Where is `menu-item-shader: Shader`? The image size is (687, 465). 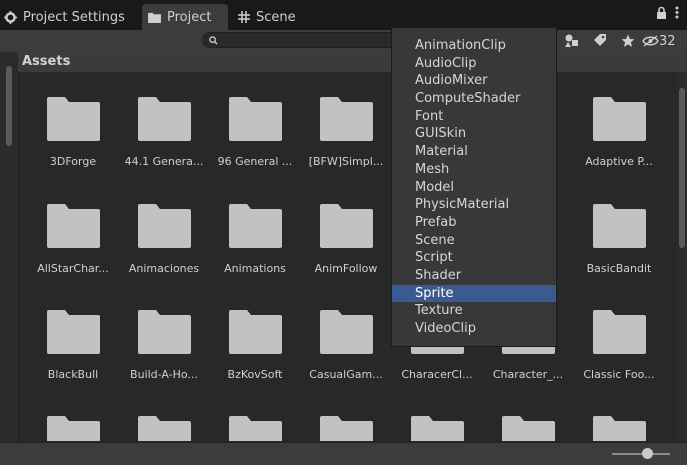
menu-item-shader: Shader is located at coordinates (474, 276).